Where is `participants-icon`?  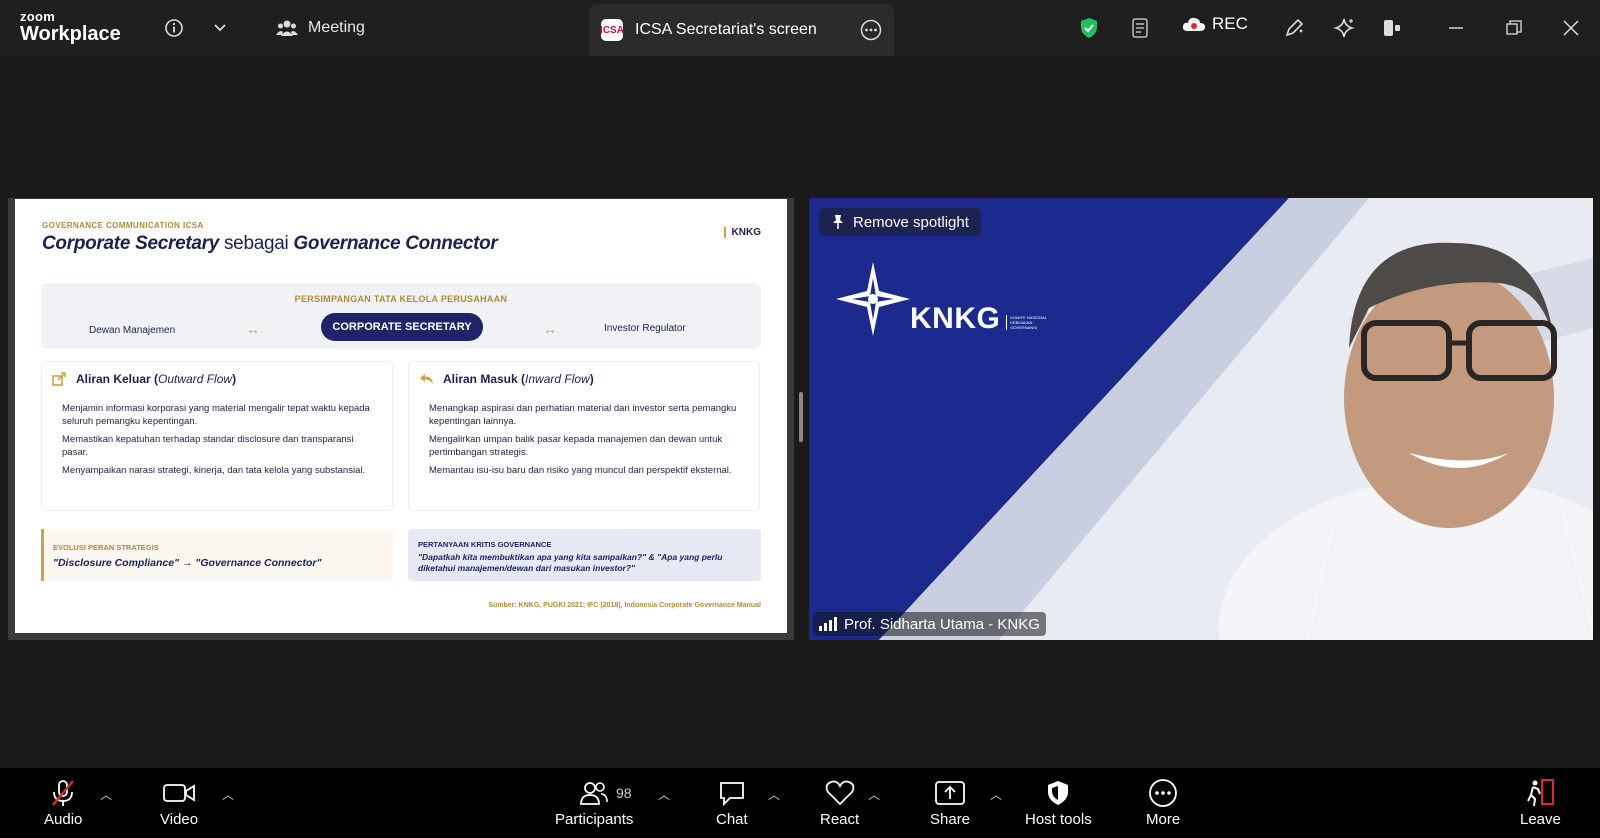
participants-icon is located at coordinates (594, 793).